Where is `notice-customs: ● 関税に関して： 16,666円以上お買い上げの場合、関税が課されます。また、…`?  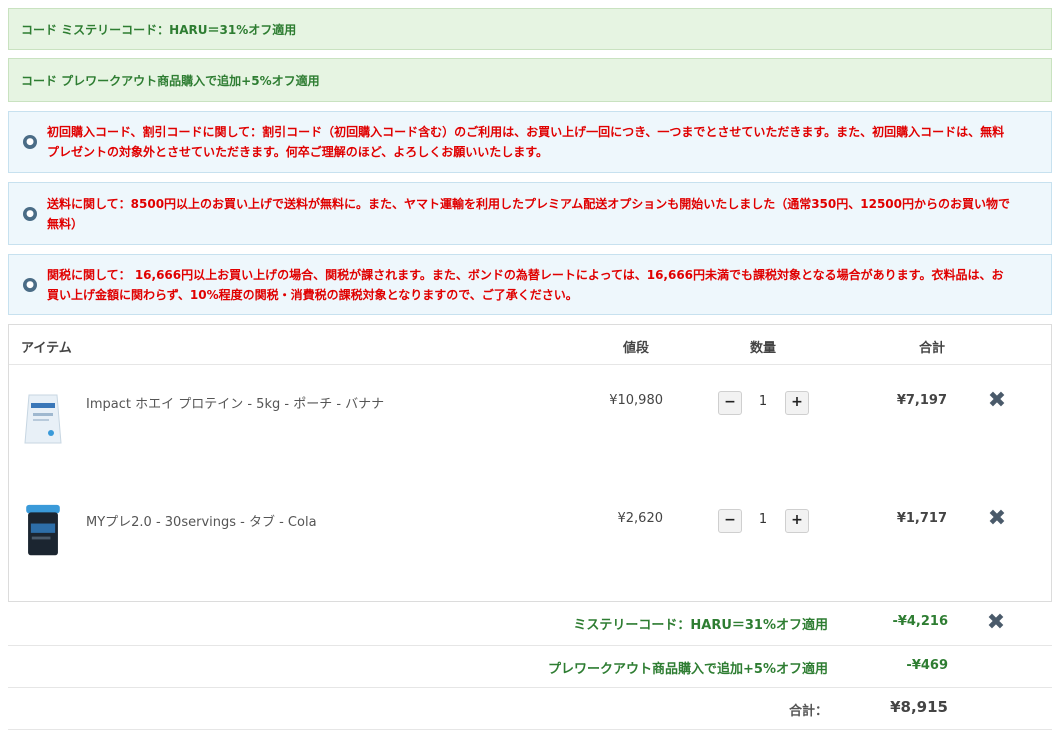
notice-customs: ● 関税に関して： 16,666円以上お買い上げの場合、関税が課されます。また、… is located at coordinates (530, 284).